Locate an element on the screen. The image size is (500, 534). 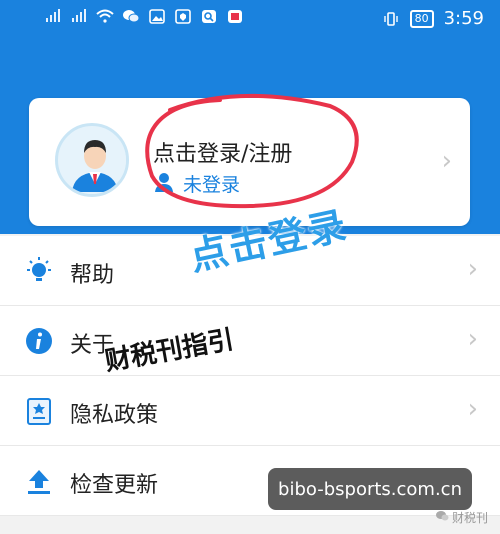
login-status: 未登录 is located at coordinates (196, 183).